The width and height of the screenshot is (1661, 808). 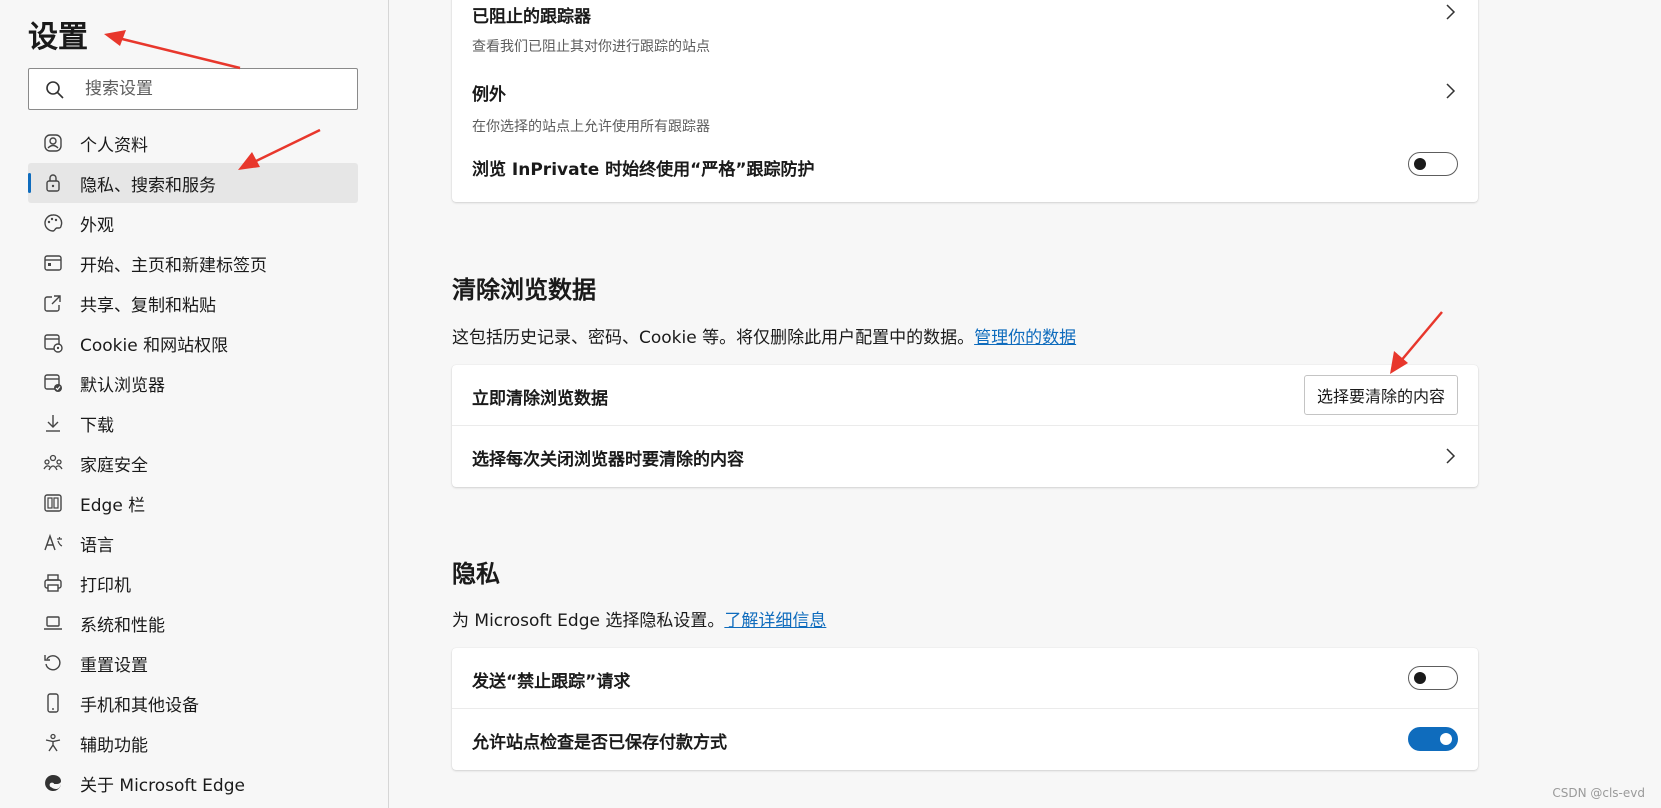 I want to click on sidebar-item-privacy: 隐私、搜索和服务, so click(x=193, y=183).